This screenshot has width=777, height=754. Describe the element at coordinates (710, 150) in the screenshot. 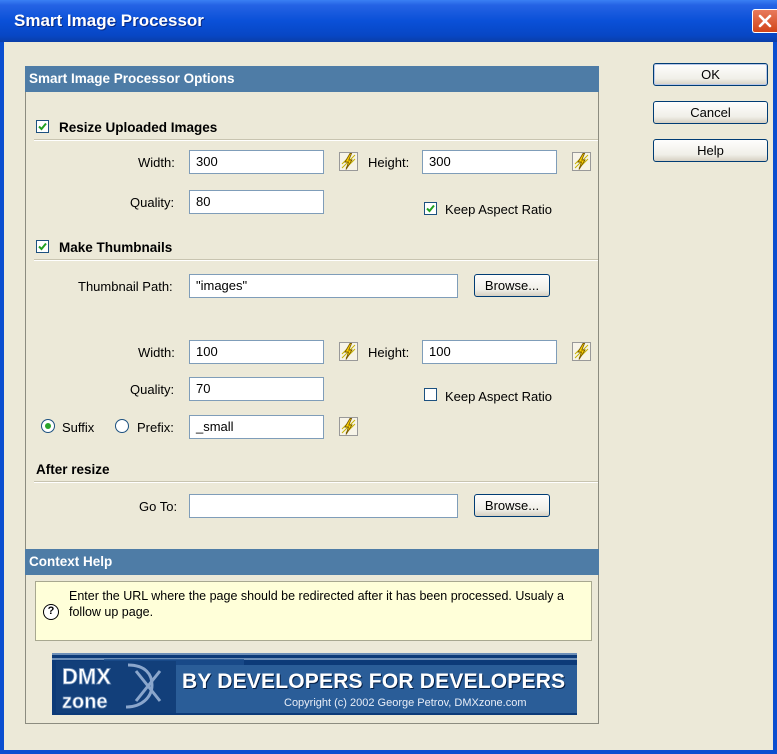

I see `help-button: Help` at that location.